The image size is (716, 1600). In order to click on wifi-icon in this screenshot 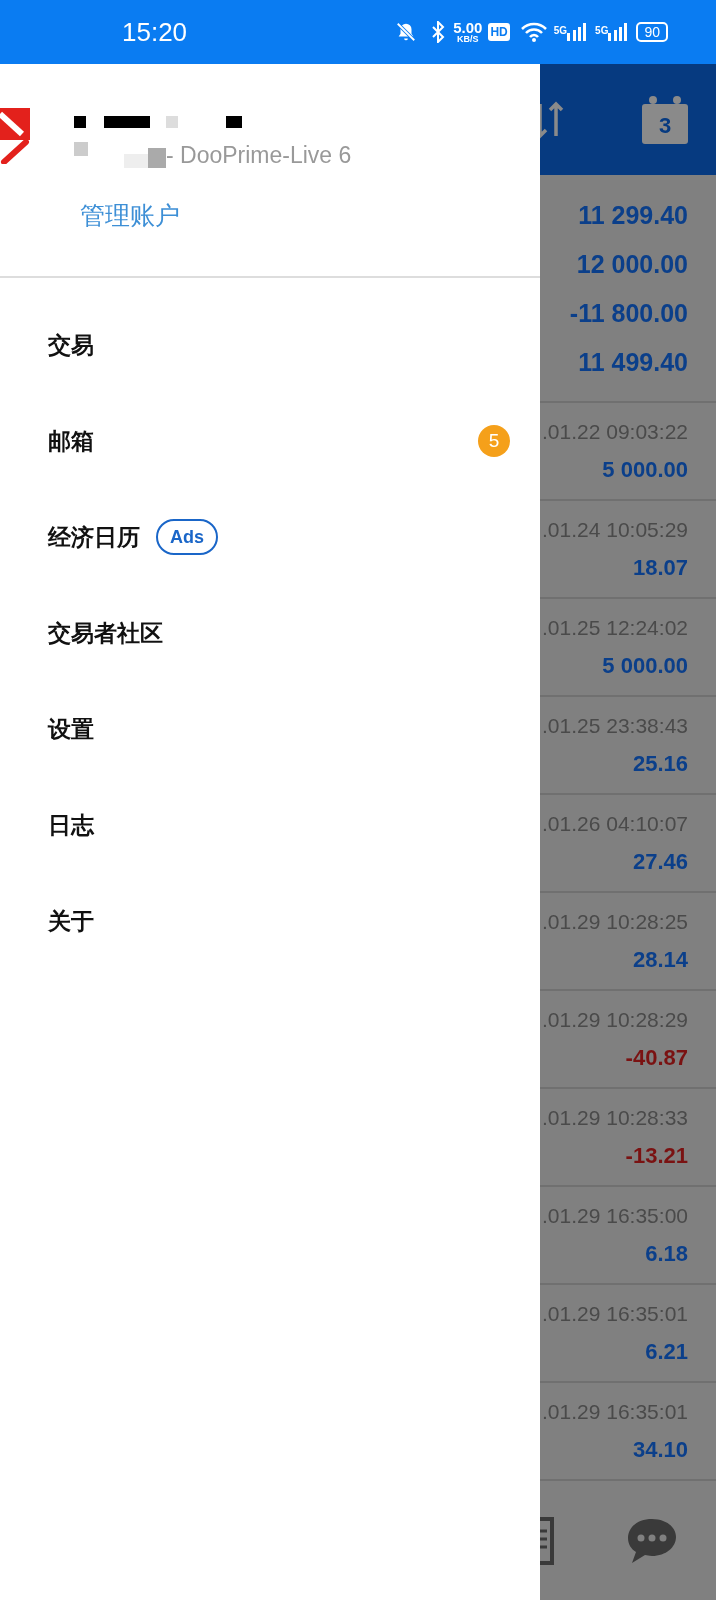, I will do `click(533, 32)`.